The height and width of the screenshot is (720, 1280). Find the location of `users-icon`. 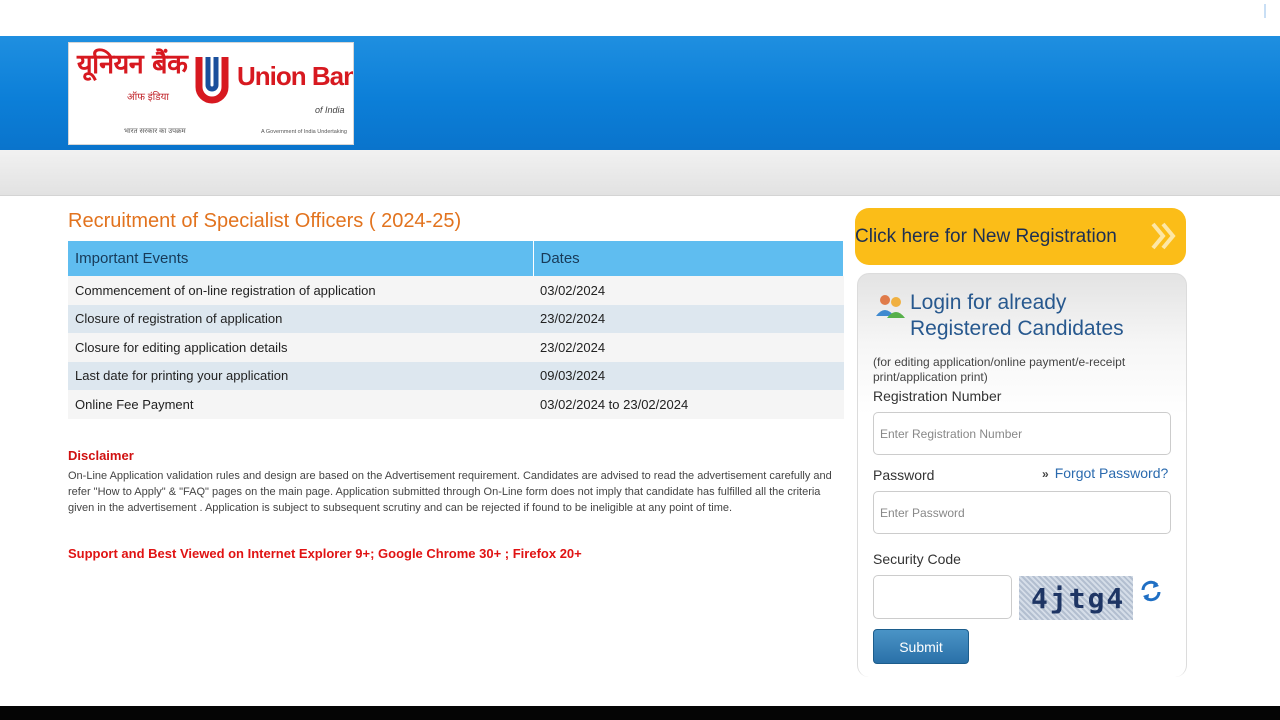

users-icon is located at coordinates (890, 306).